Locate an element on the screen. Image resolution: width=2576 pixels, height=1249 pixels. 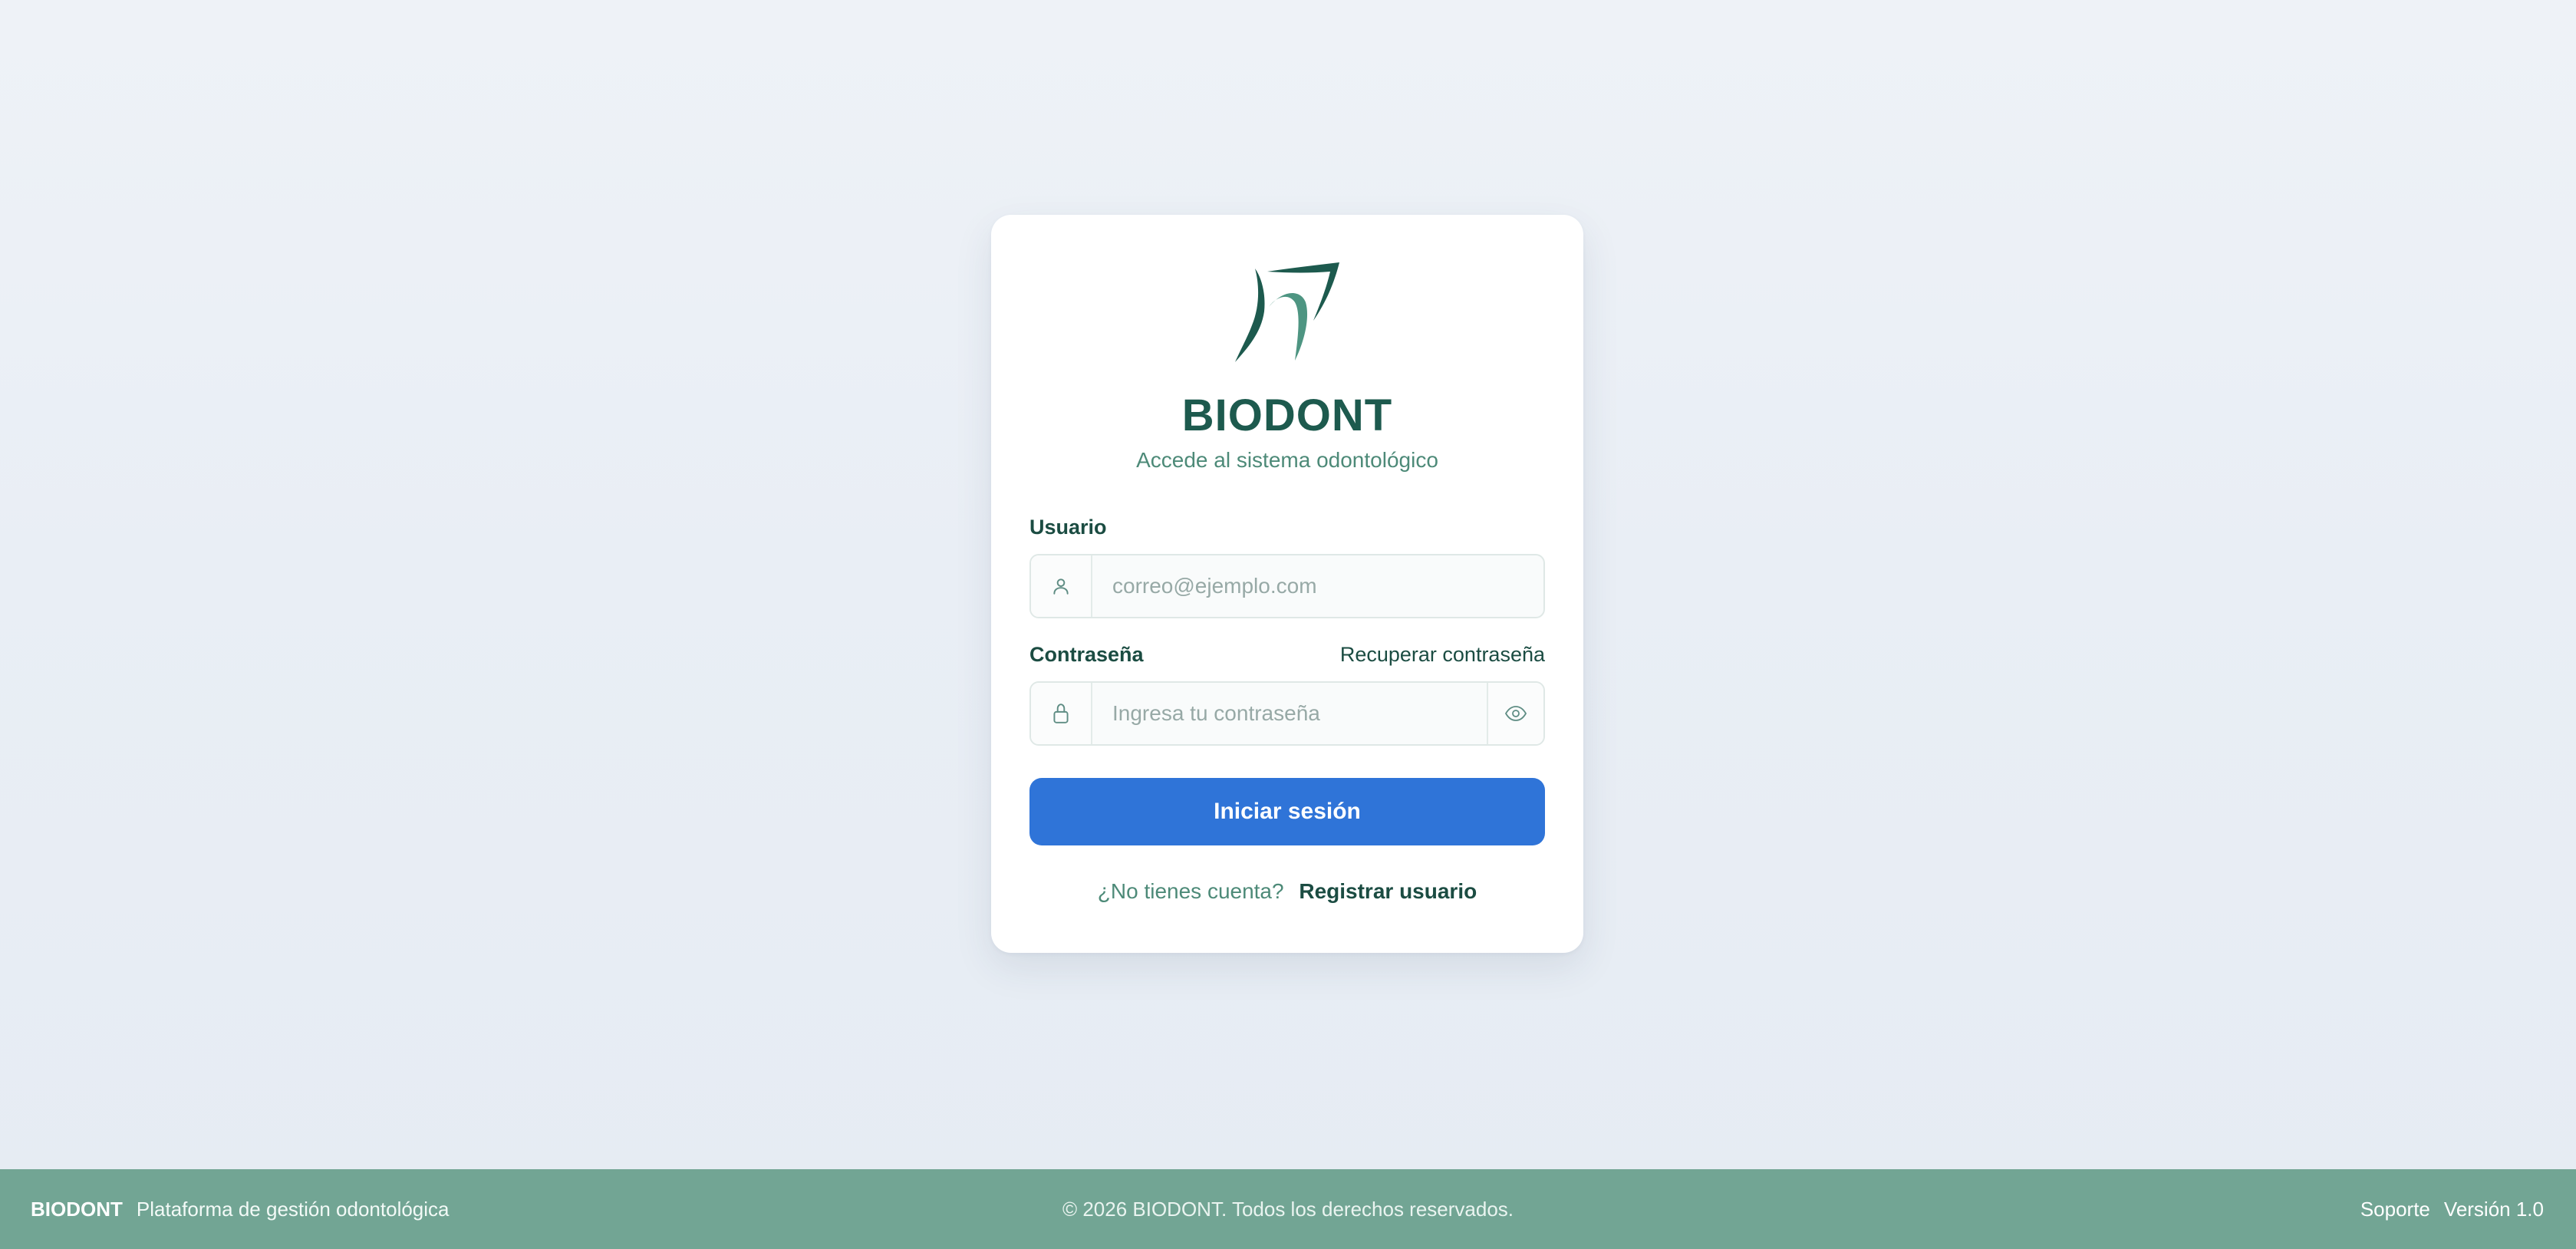
tooth-icon is located at coordinates (1287, 312).